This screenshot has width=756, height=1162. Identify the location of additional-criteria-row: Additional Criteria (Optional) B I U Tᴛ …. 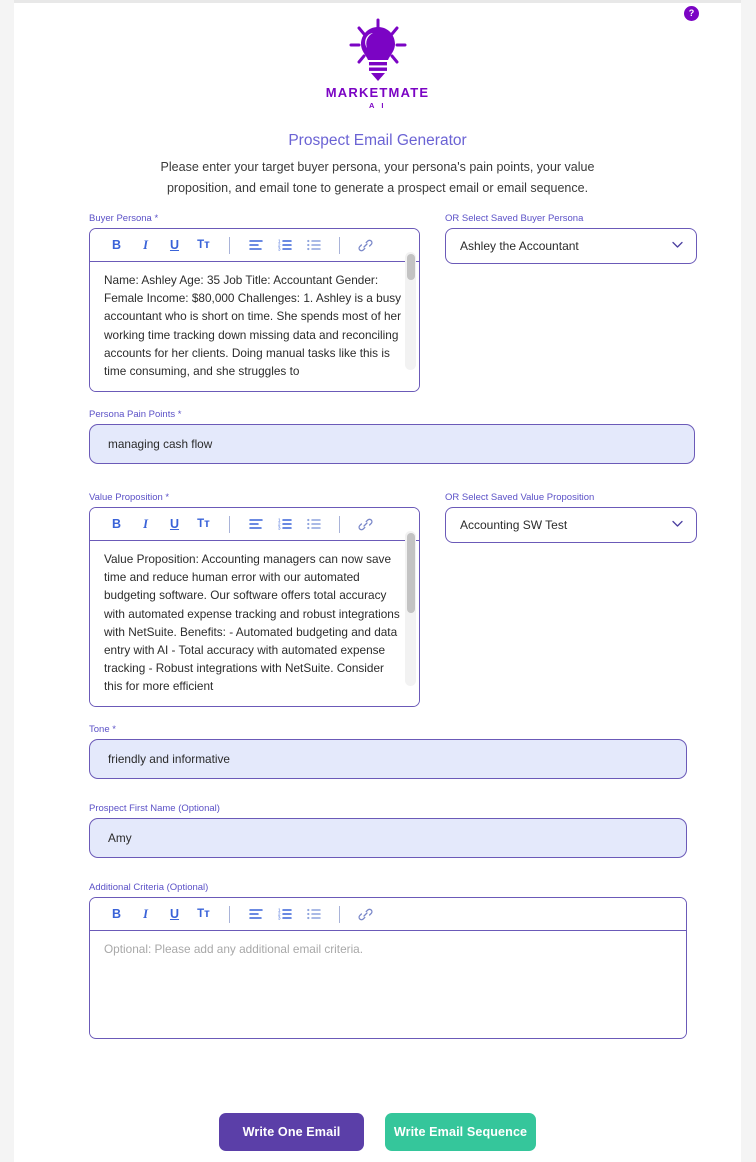
(381, 960).